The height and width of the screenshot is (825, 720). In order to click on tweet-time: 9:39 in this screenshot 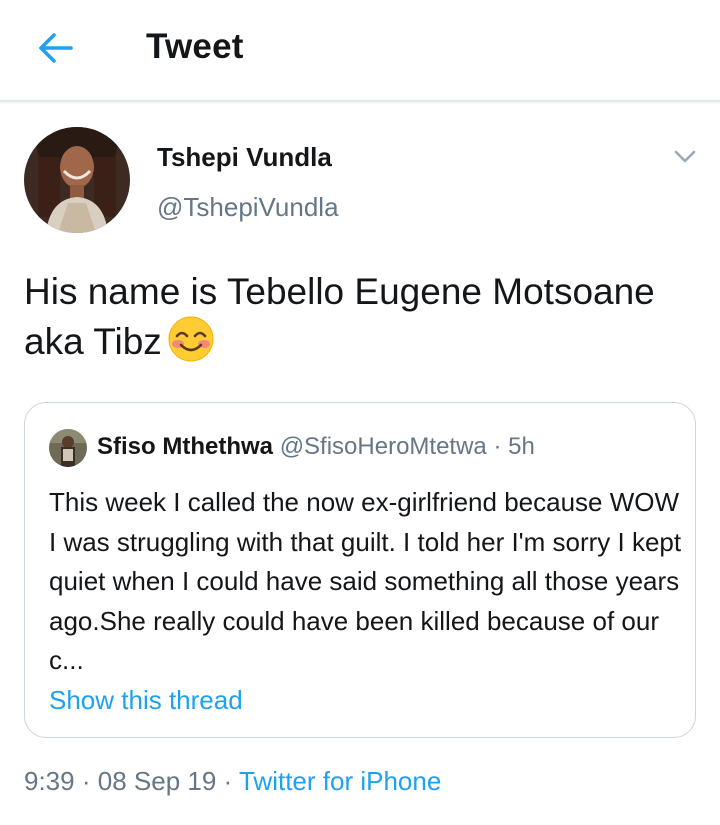, I will do `click(49, 781)`.